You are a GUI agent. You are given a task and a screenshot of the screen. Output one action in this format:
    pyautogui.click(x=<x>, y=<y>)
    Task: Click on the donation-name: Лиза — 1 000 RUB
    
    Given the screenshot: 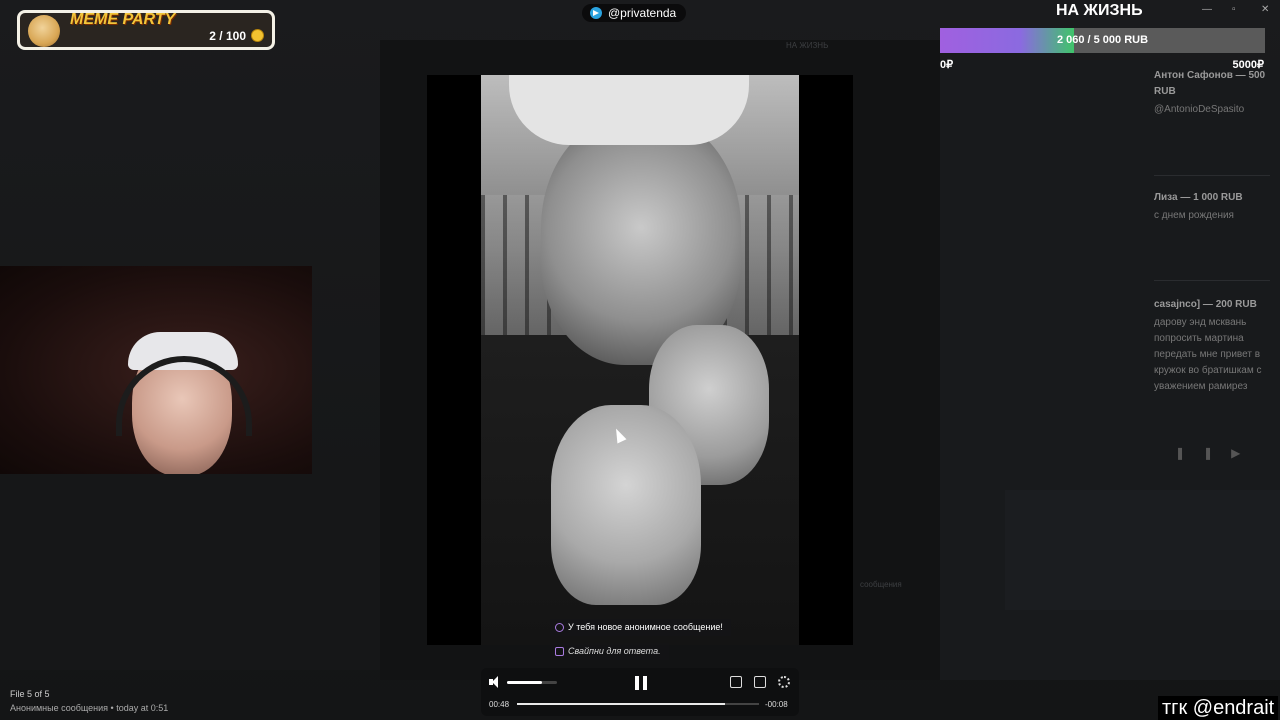 What is the action you would take?
    pyautogui.click(x=1198, y=197)
    